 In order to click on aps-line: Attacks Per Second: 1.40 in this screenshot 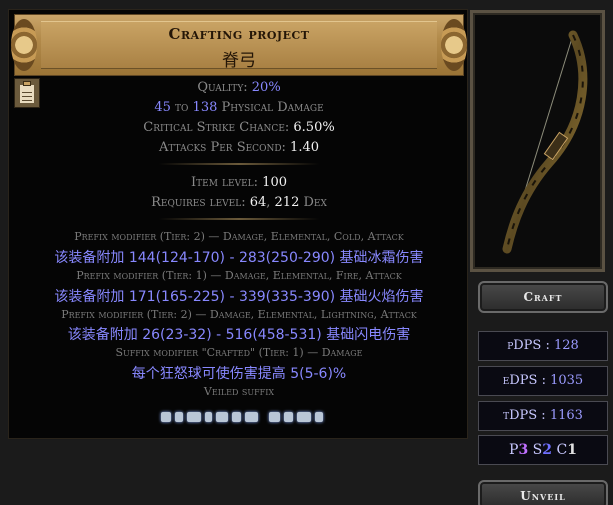, I will do `click(239, 147)`.